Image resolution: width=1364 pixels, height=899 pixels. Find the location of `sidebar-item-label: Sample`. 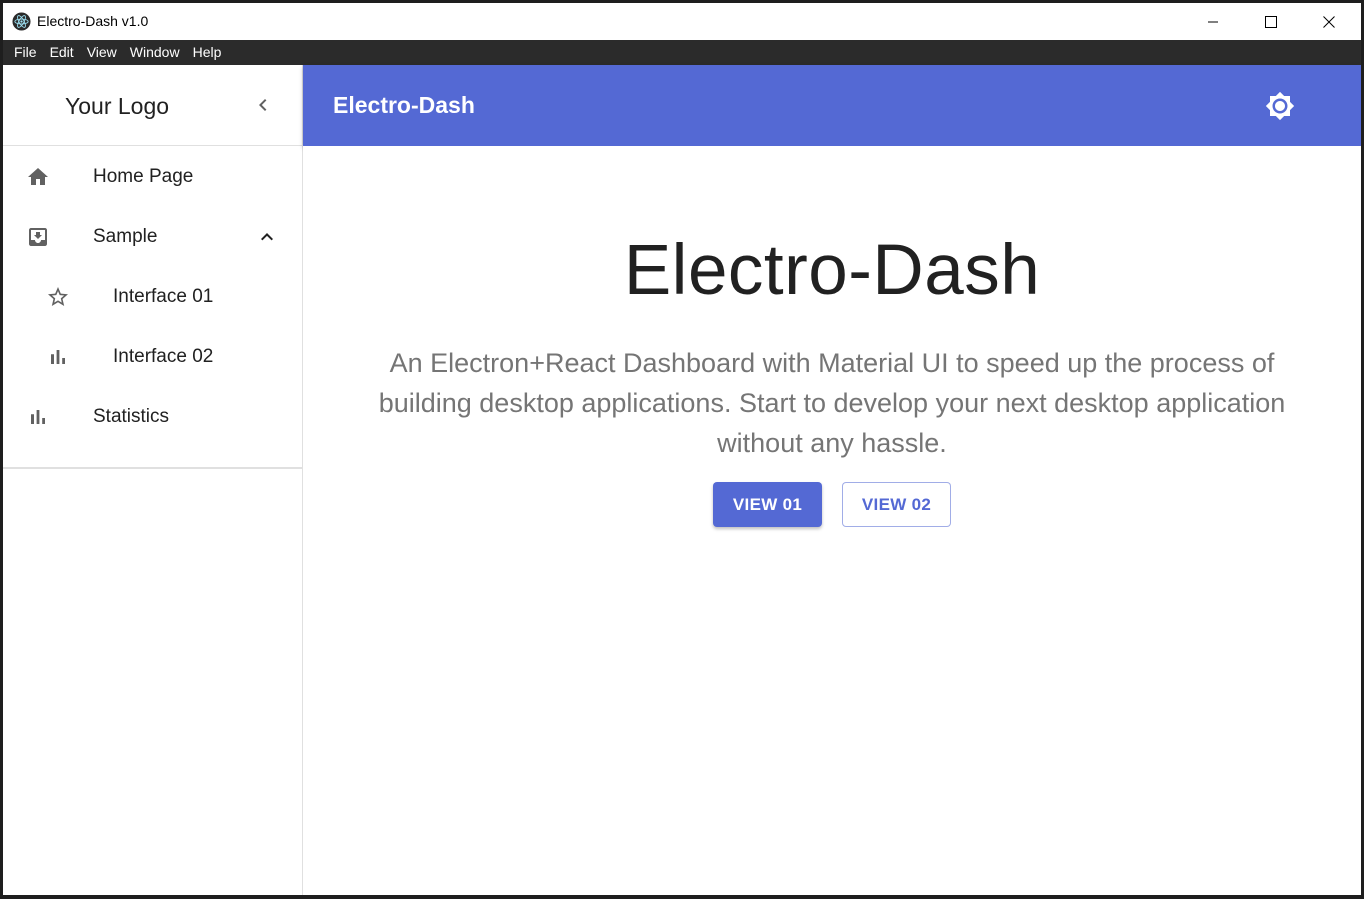

sidebar-item-label: Sample is located at coordinates (125, 236).